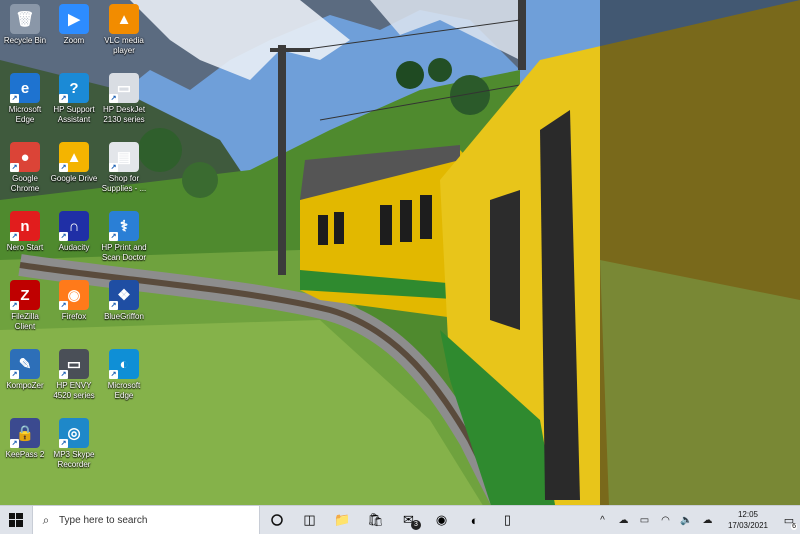 The height and width of the screenshot is (534, 800). Describe the element at coordinates (74, 19) in the screenshot. I see `zoom-icon: ▶` at that location.